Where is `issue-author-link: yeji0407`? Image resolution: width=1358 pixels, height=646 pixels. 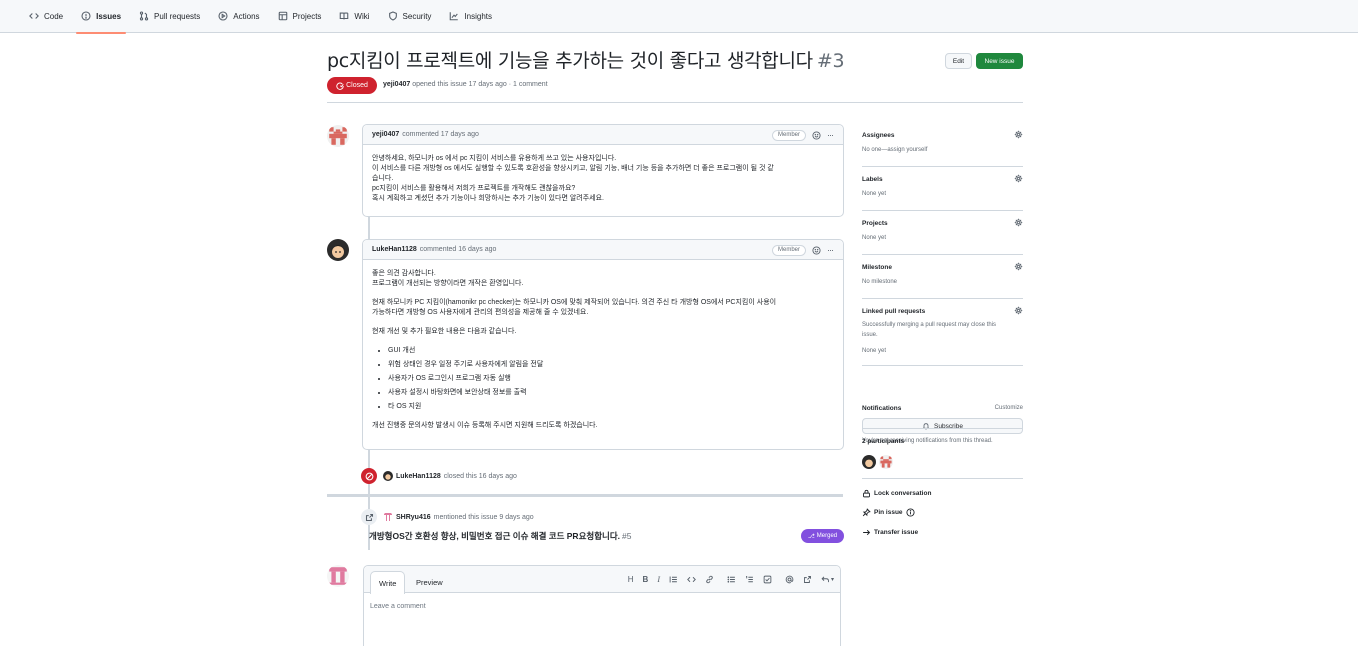
issue-author-link: yeji0407 is located at coordinates (396, 84).